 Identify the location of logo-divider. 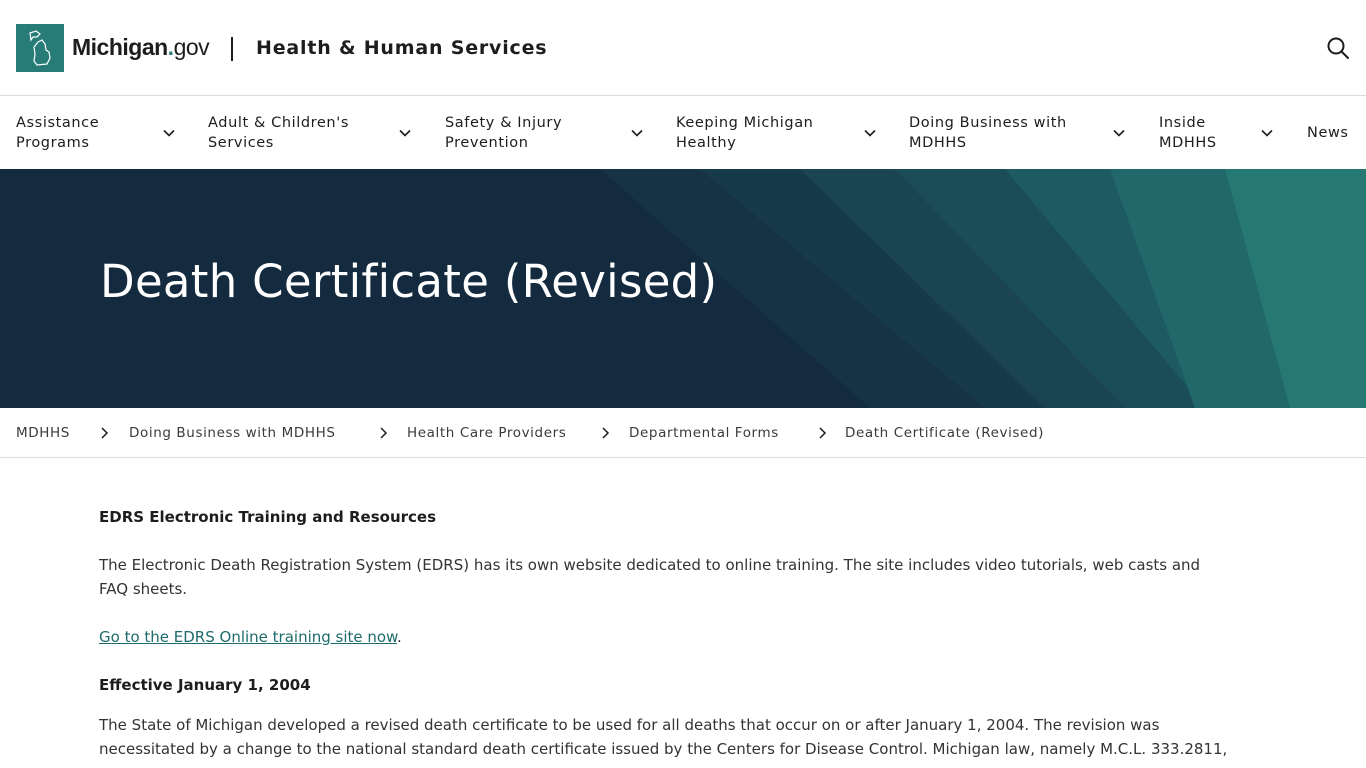
(232, 49).